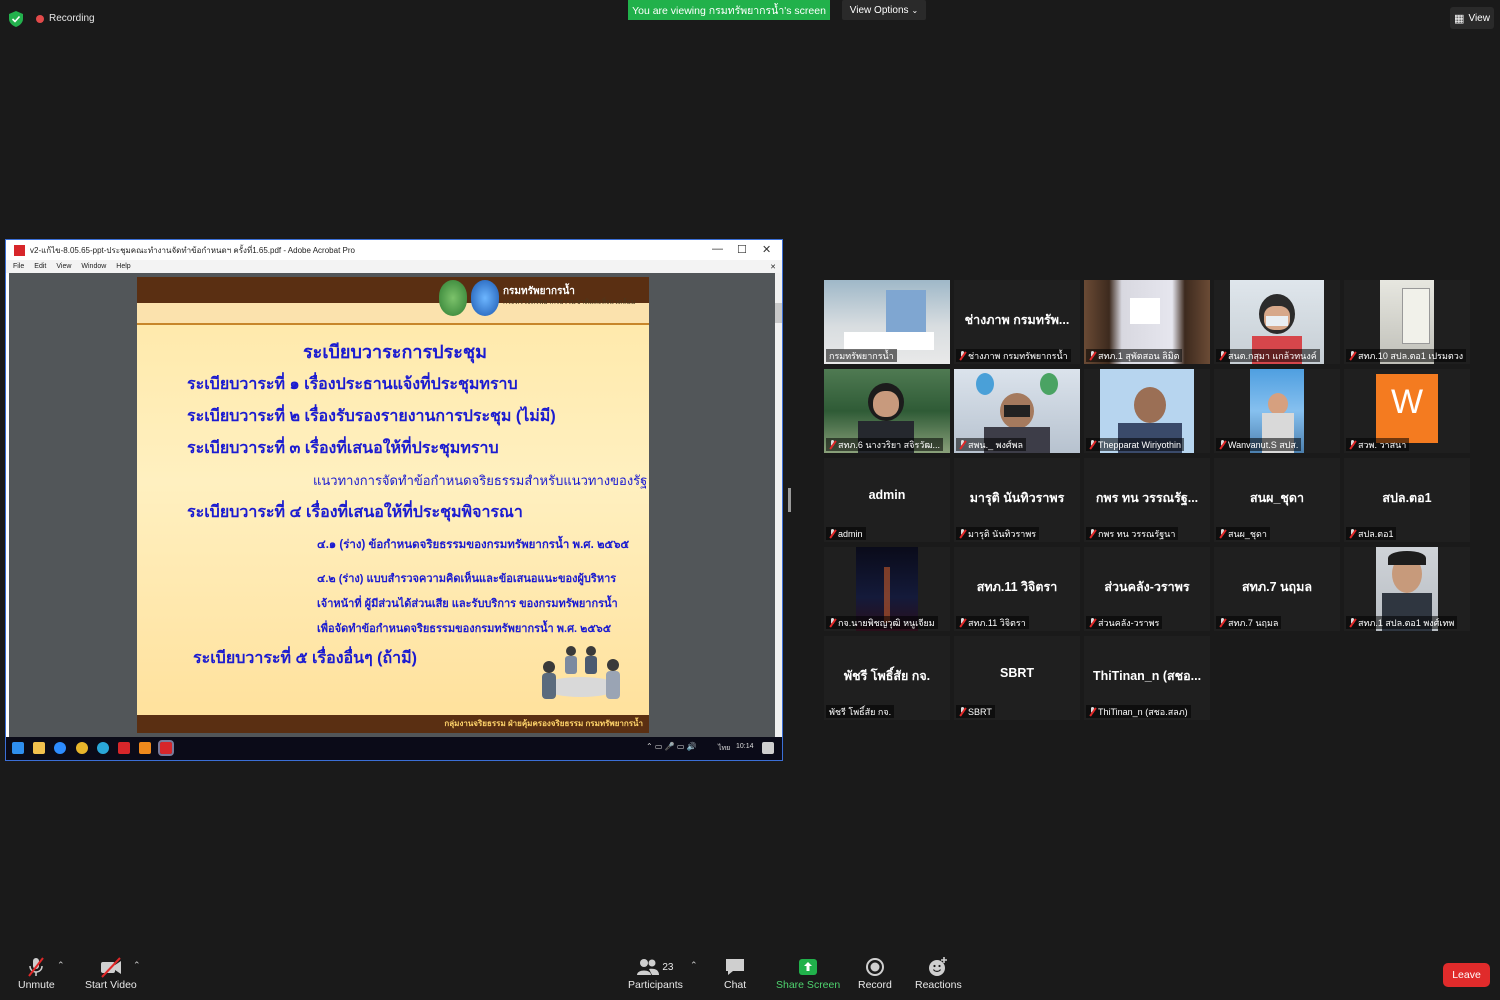  What do you see at coordinates (123, 266) in the screenshot?
I see `menu-help: Help` at bounding box center [123, 266].